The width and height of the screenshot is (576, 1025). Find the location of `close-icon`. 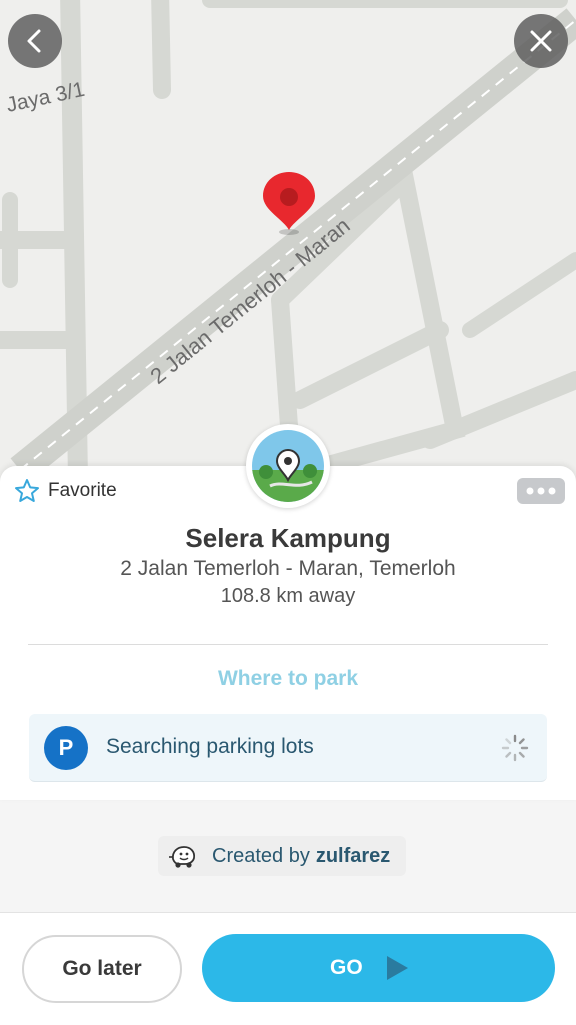

close-icon is located at coordinates (541, 41).